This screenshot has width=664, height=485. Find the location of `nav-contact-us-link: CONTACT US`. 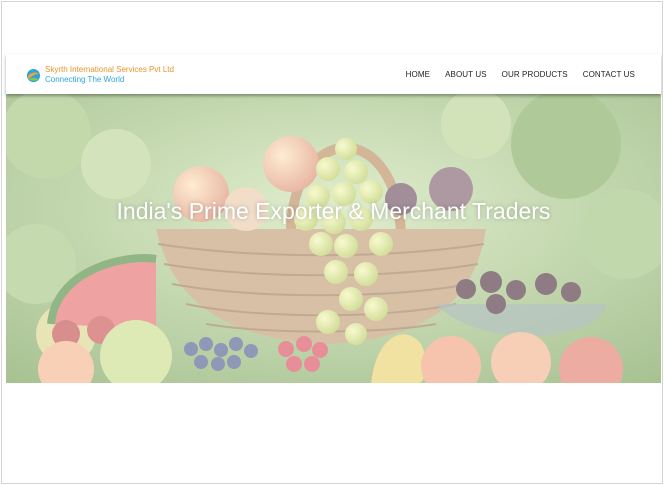

nav-contact-us-link: CONTACT US is located at coordinates (609, 74).